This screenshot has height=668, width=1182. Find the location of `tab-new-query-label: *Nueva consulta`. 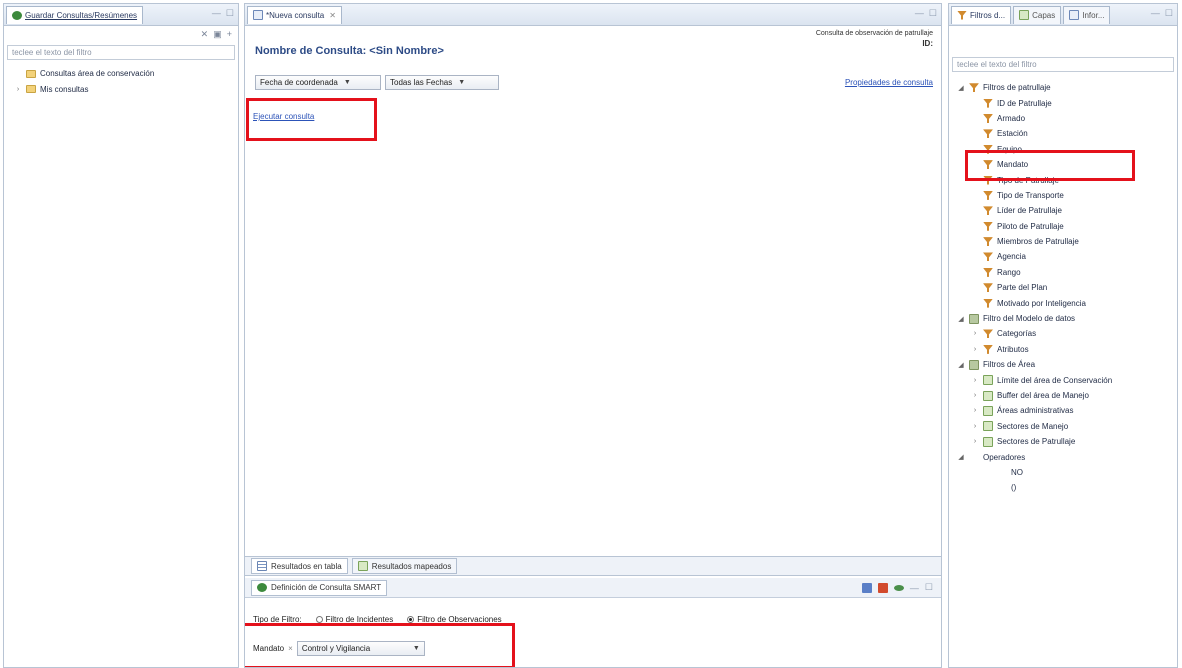

tab-new-query-label: *Nueva consulta is located at coordinates (295, 15).